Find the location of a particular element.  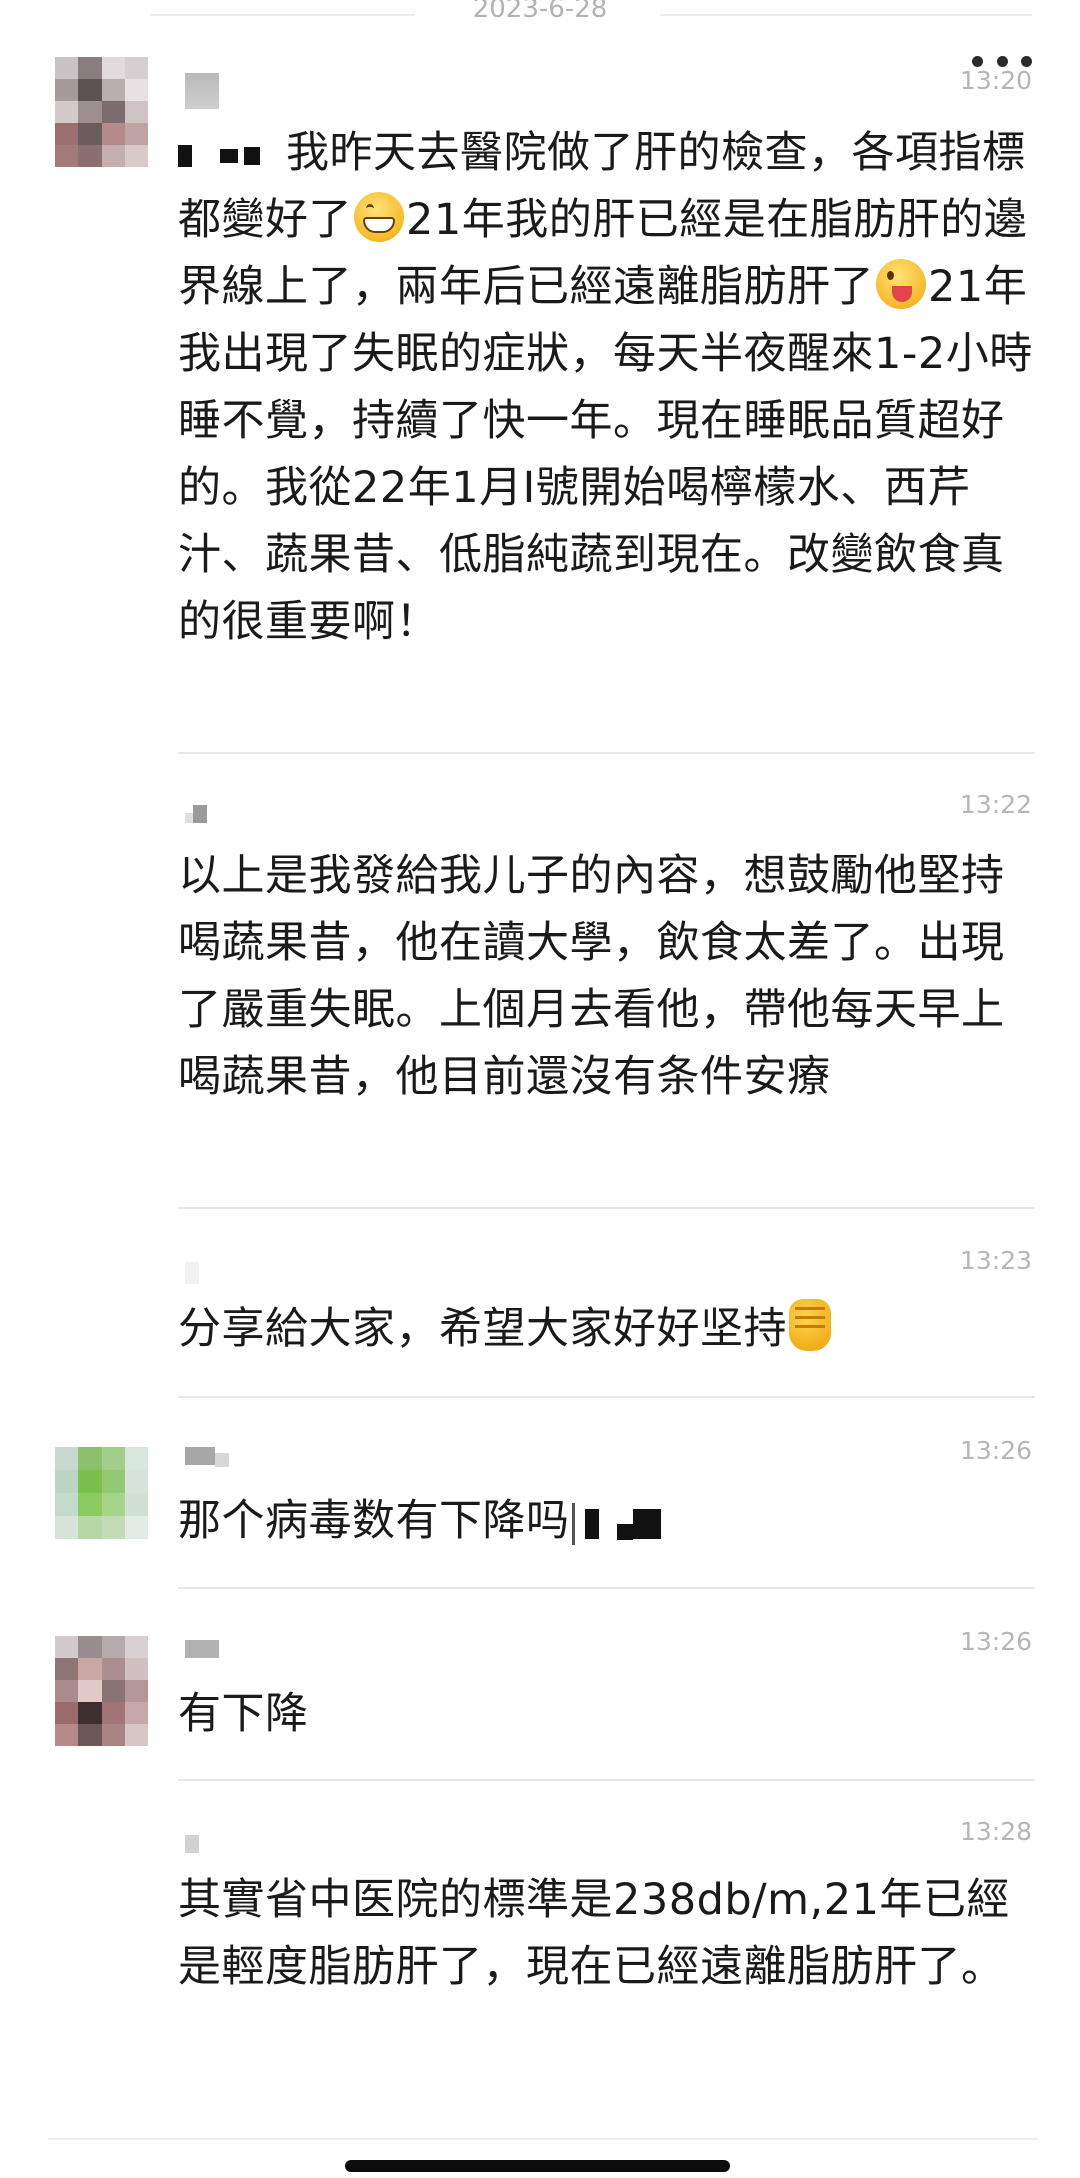

message-text: 分享給大家，希望大家好好坚持 is located at coordinates (608, 1329).